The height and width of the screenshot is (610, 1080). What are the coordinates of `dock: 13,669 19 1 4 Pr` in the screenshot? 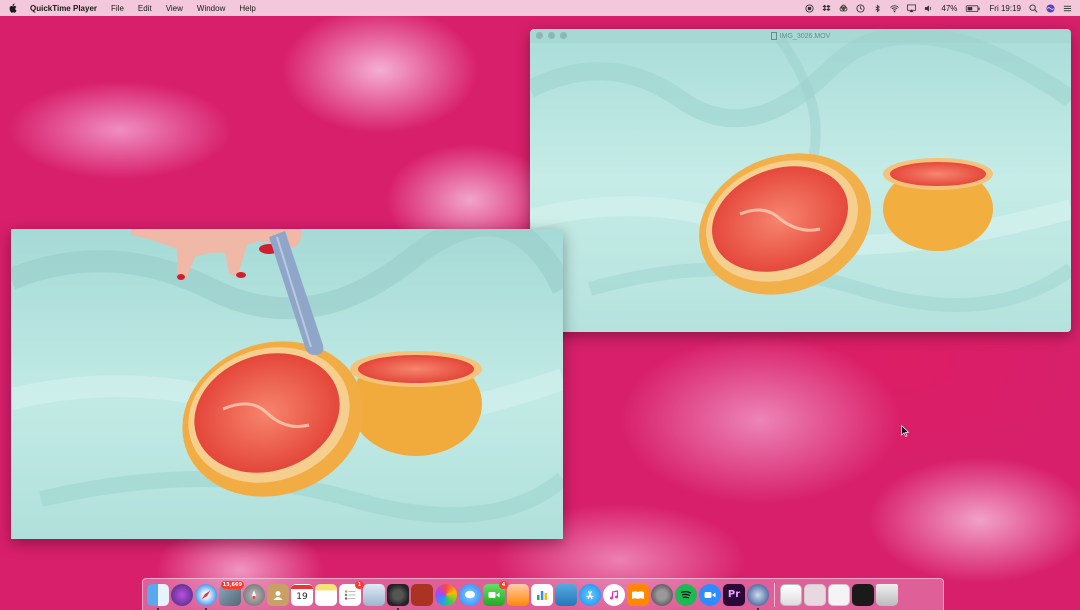 It's located at (543, 594).